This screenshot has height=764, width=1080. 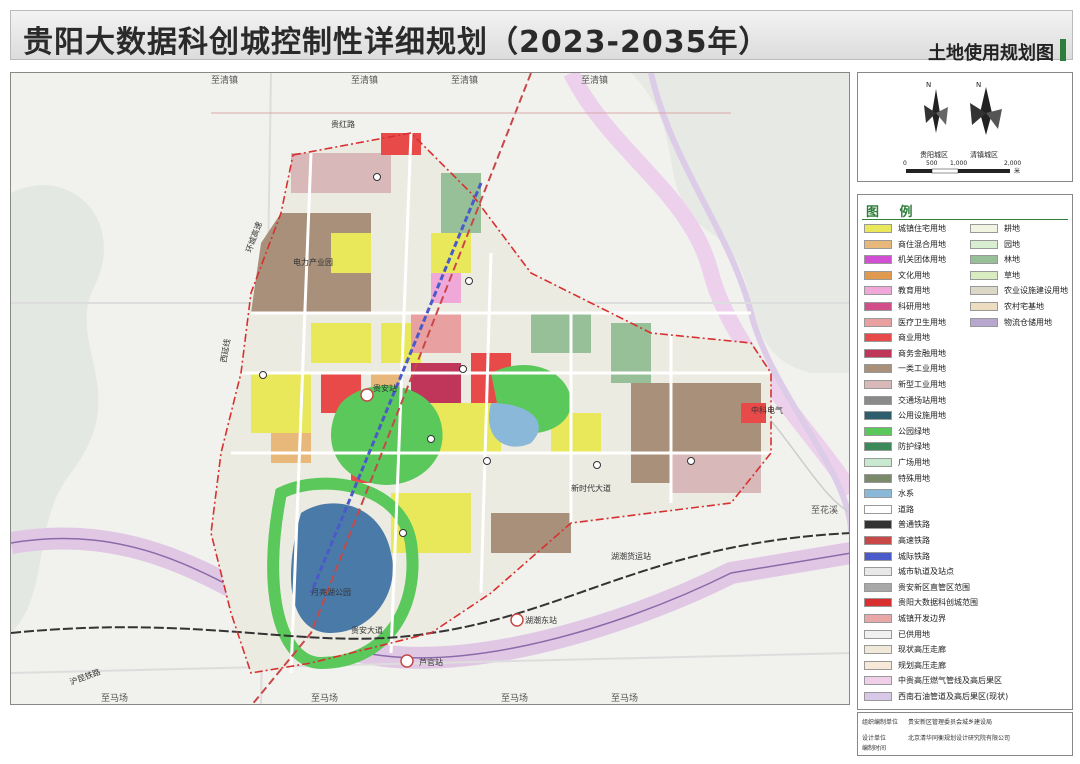 What do you see at coordinates (922, 384) in the screenshot?
I see `legend-label: 新型工业用地` at bounding box center [922, 384].